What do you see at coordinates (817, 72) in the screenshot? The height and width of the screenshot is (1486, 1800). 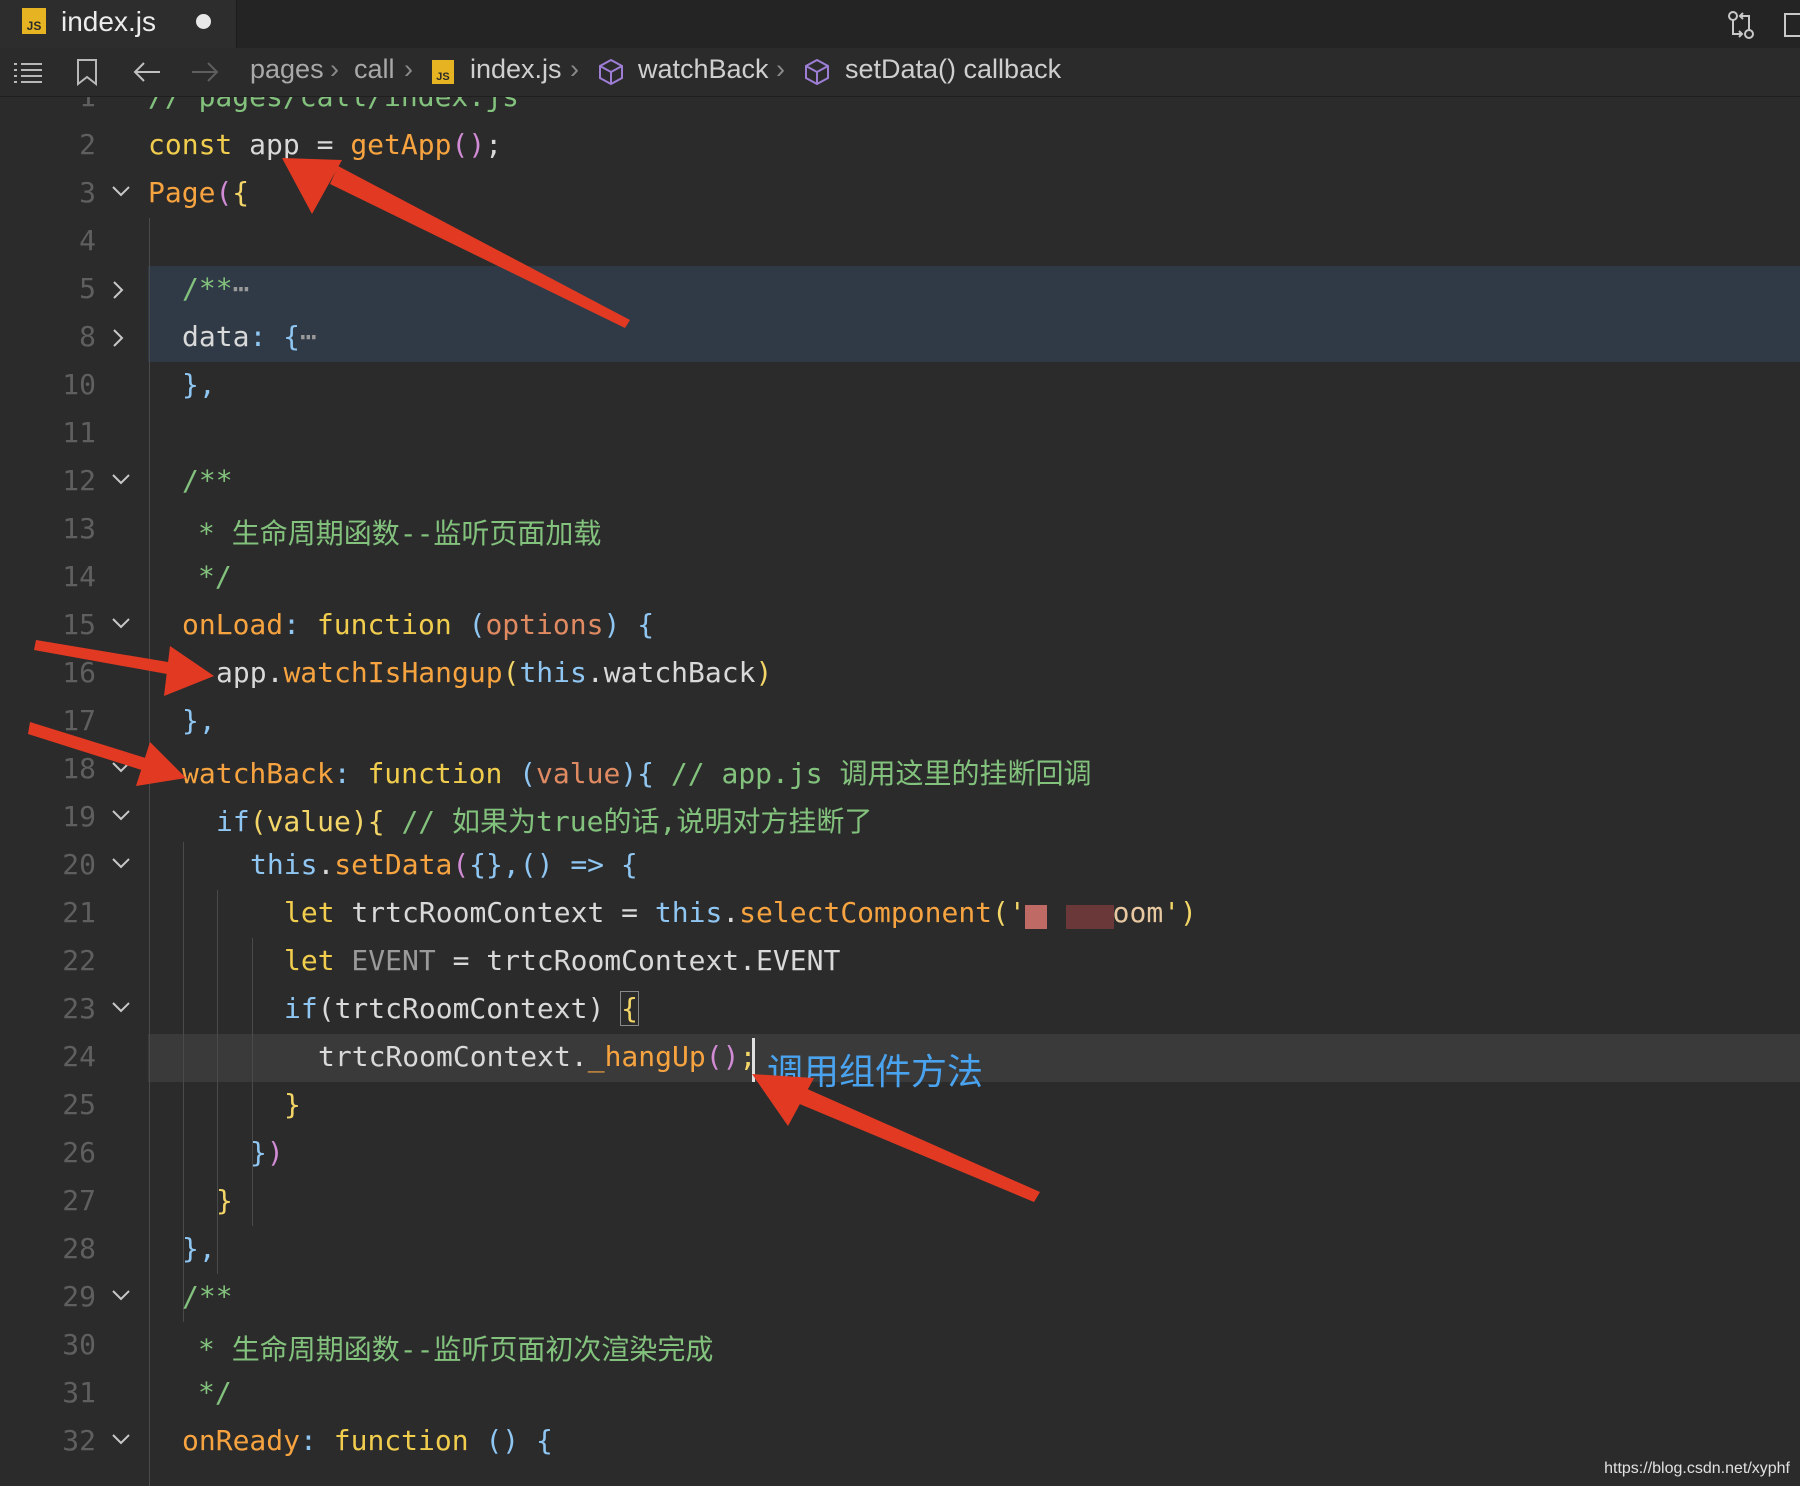 I see `cube-icon` at bounding box center [817, 72].